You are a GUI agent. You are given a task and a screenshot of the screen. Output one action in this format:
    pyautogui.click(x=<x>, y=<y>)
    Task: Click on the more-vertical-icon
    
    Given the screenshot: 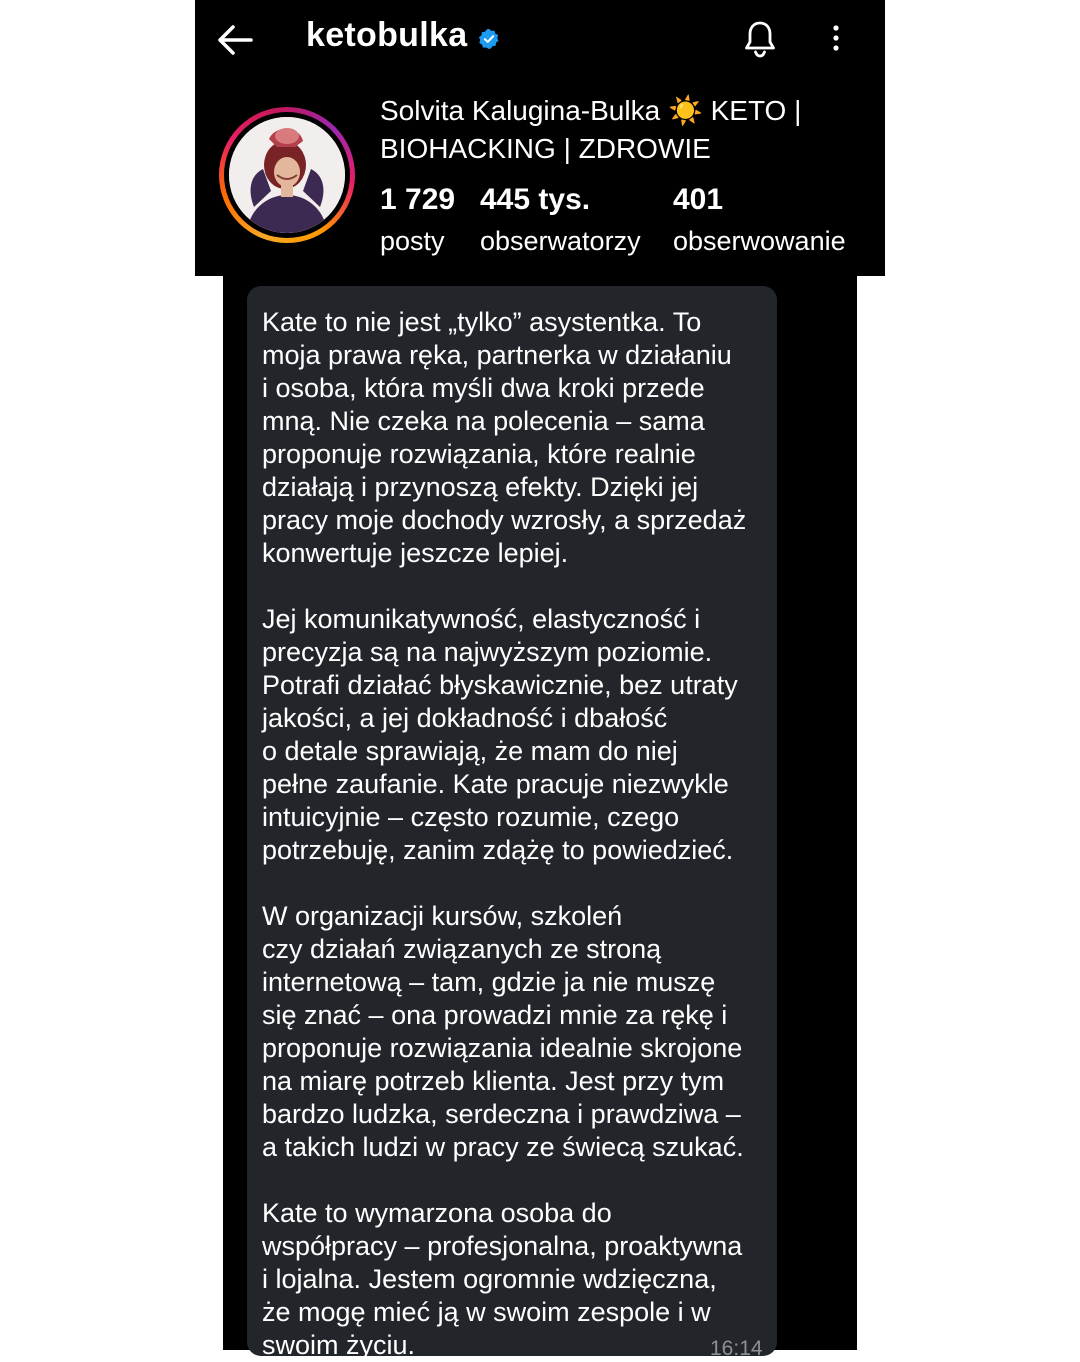 What is the action you would take?
    pyautogui.click(x=836, y=39)
    